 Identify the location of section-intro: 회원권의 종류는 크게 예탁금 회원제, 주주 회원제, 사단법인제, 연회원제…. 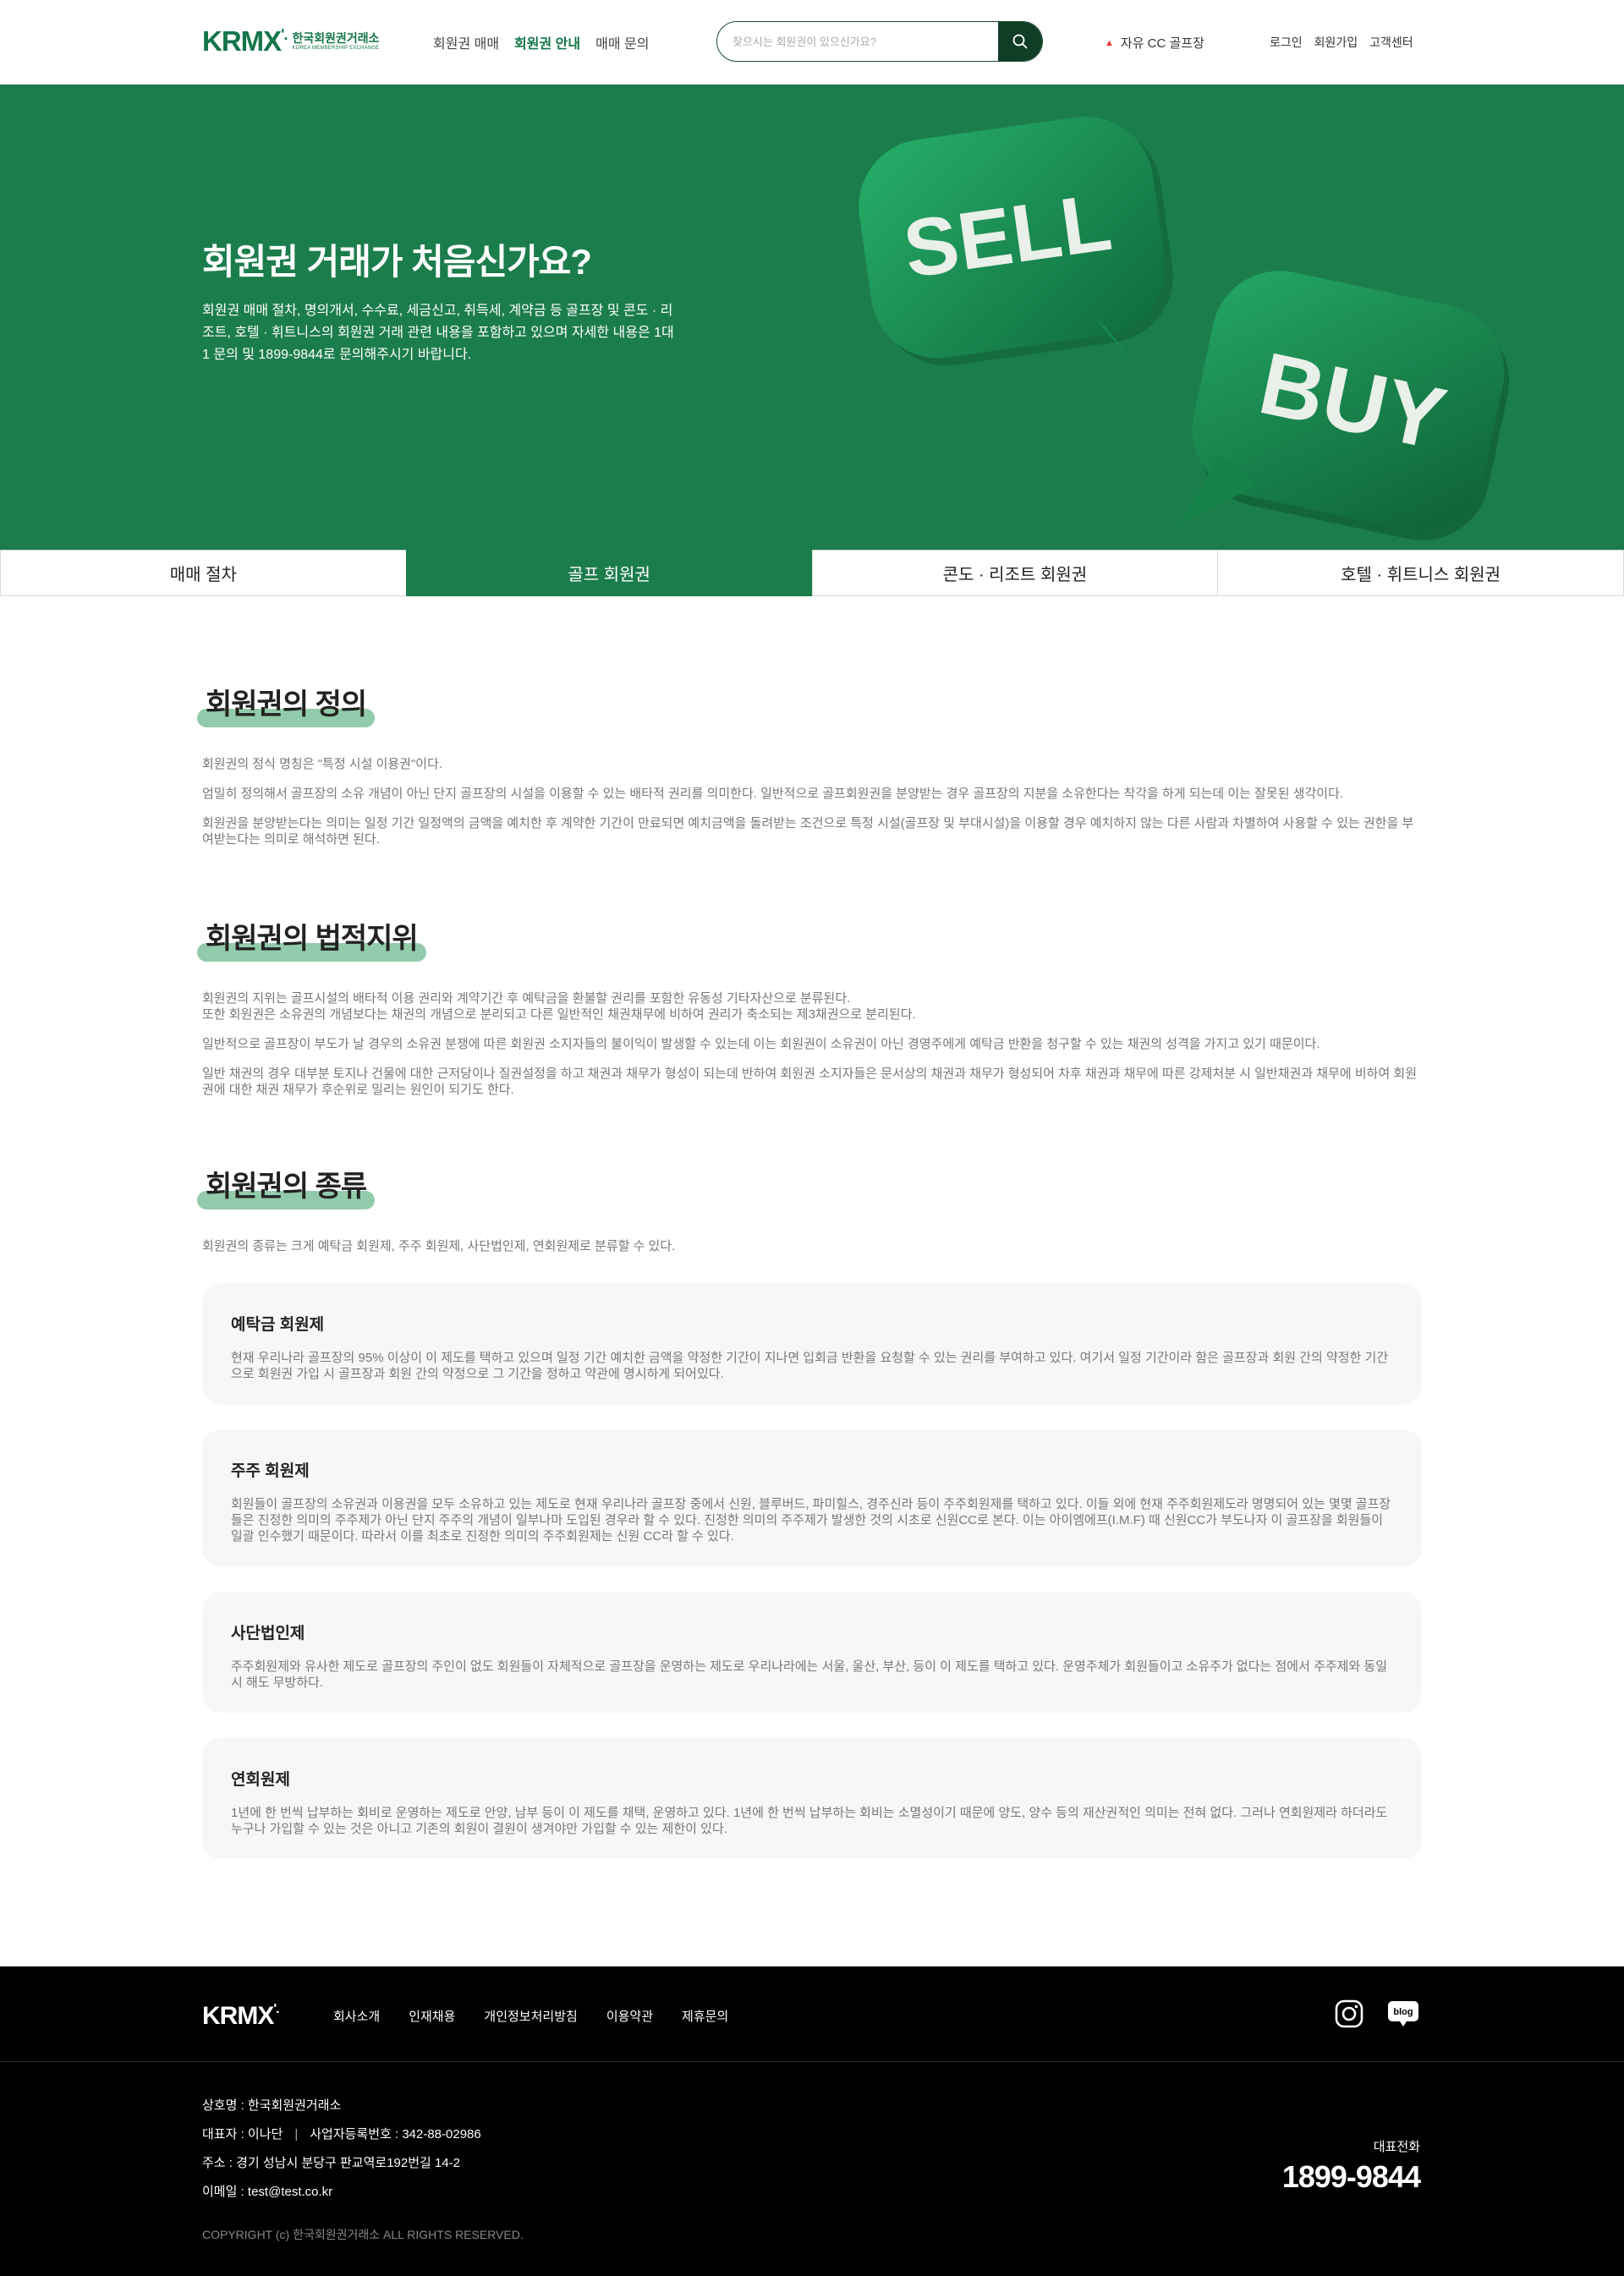
(439, 1246).